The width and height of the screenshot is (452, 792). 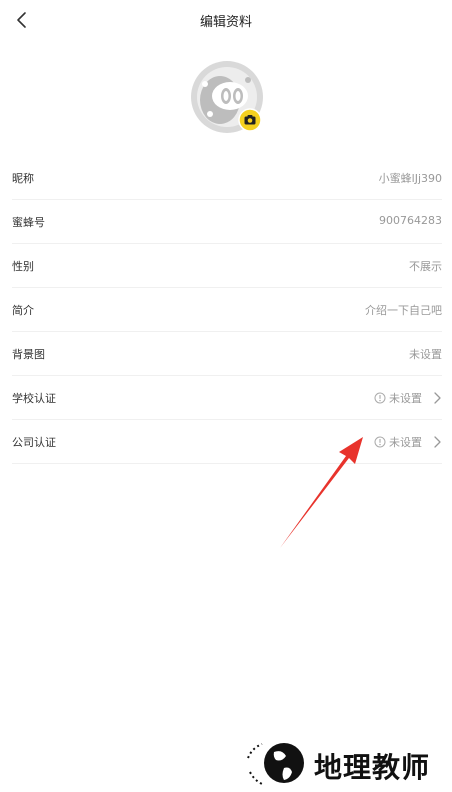 What do you see at coordinates (372, 767) in the screenshot?
I see `watermark-text: 地理教师` at bounding box center [372, 767].